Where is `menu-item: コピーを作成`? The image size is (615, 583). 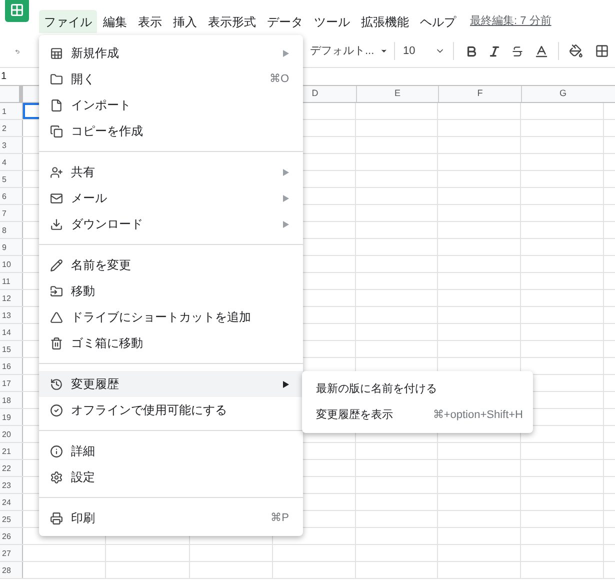
menu-item: コピーを作成 is located at coordinates (171, 131).